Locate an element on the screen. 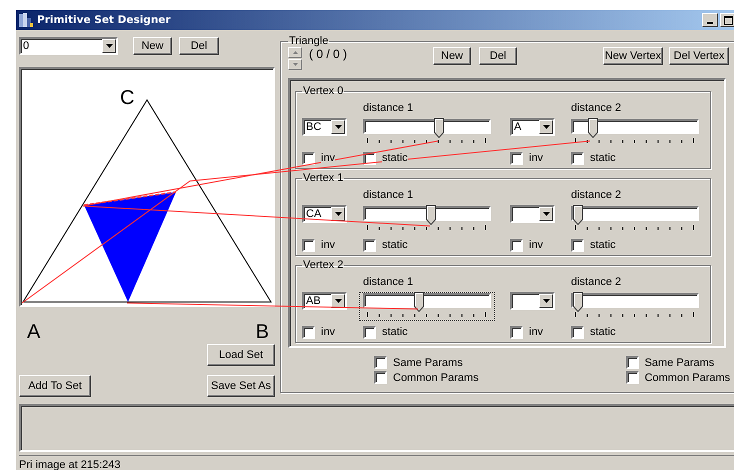 This screenshot has height=470, width=734. new-vertex-button: New Vertex is located at coordinates (633, 56).